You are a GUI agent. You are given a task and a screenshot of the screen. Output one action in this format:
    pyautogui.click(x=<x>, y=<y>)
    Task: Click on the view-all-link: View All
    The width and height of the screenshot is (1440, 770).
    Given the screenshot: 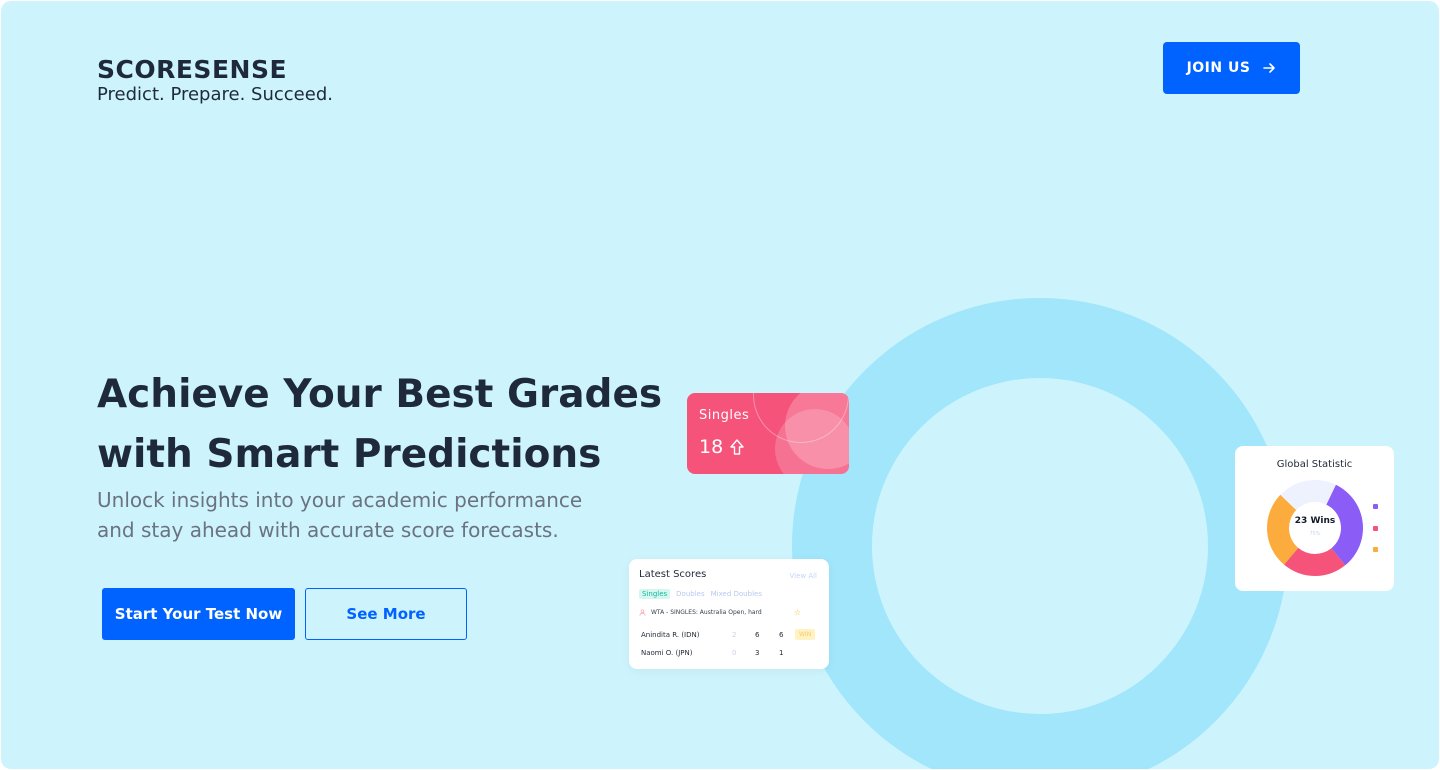 What is the action you would take?
    pyautogui.click(x=803, y=576)
    